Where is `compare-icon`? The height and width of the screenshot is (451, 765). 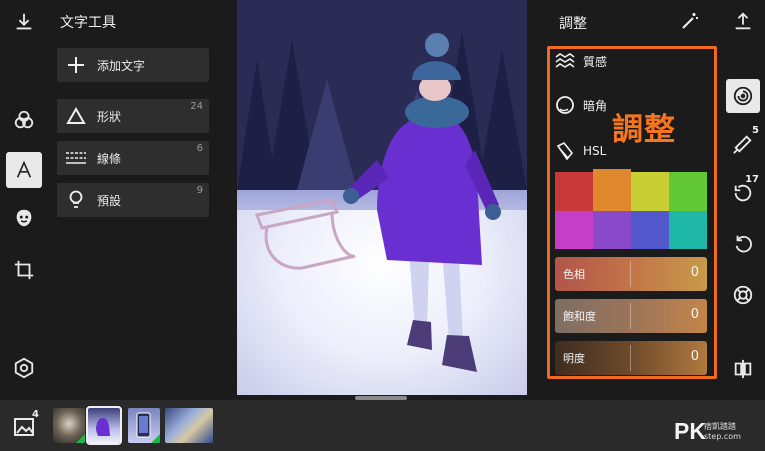
compare-icon is located at coordinates (743, 369).